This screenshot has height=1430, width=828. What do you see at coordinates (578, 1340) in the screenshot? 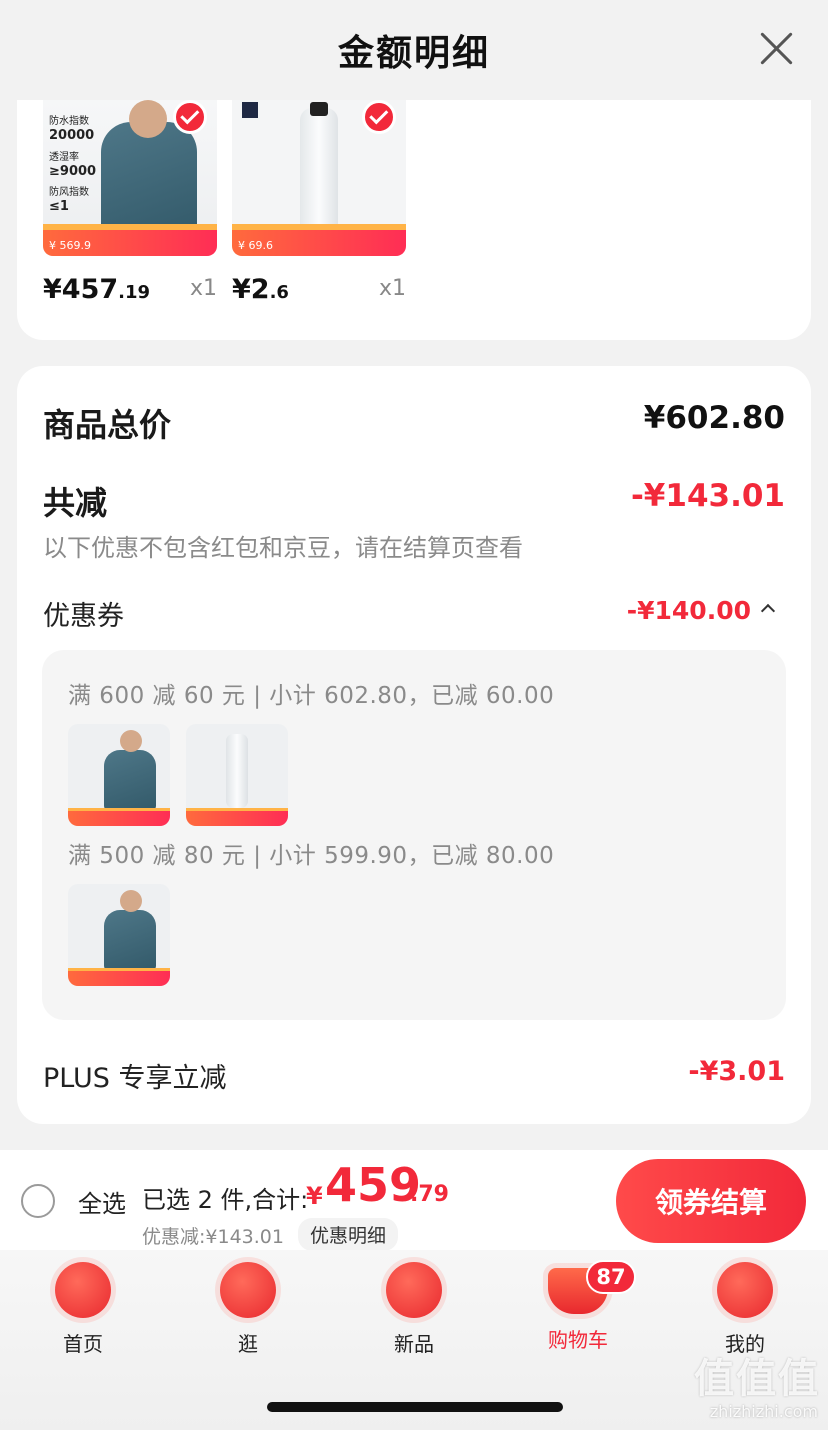
I see `tab-label: 购物车` at bounding box center [578, 1340].